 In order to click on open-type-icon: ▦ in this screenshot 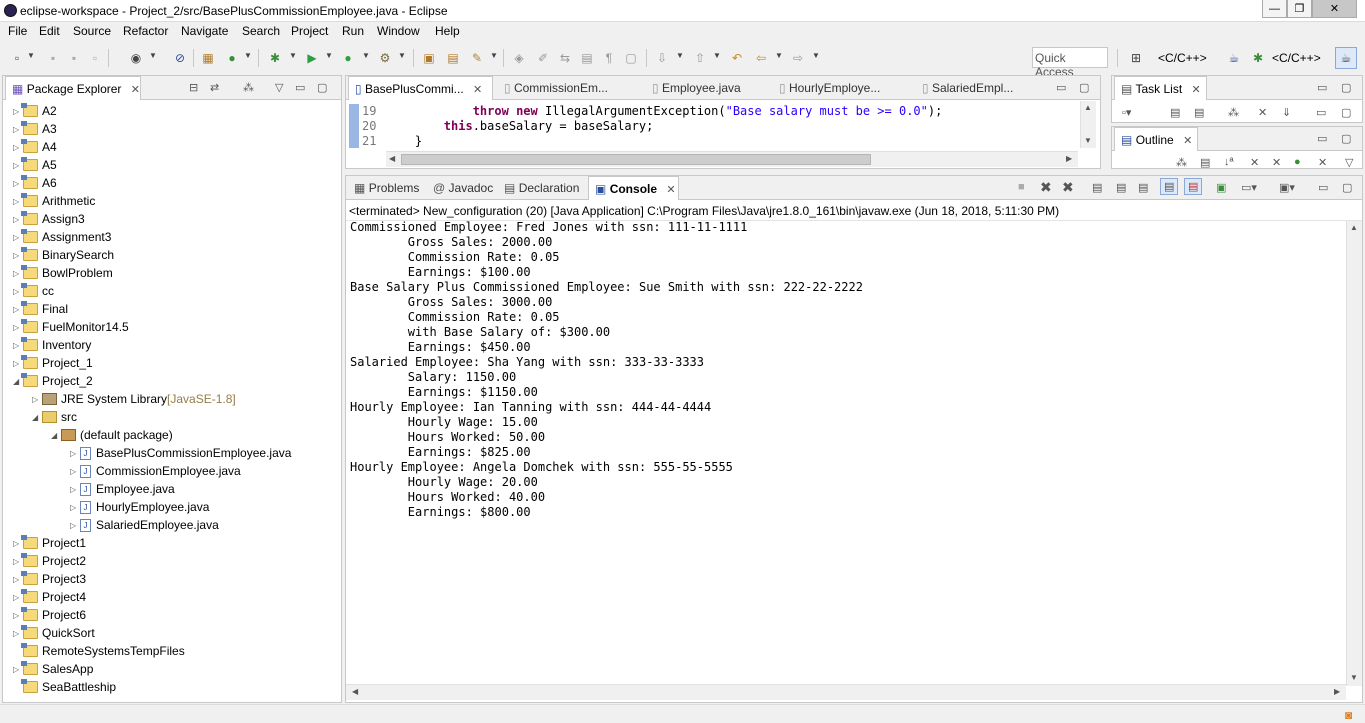, I will do `click(208, 58)`.